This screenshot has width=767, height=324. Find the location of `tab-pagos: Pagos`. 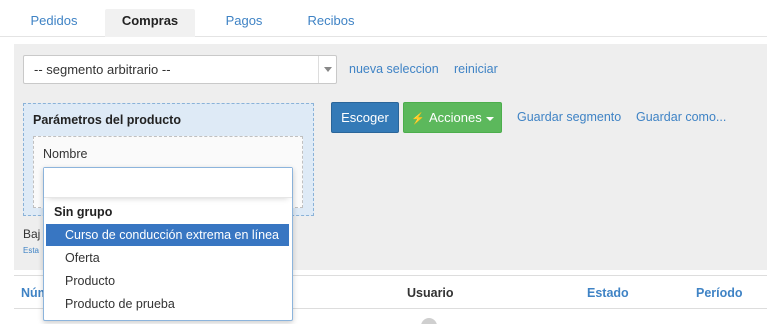

tab-pagos: Pagos is located at coordinates (244, 23).